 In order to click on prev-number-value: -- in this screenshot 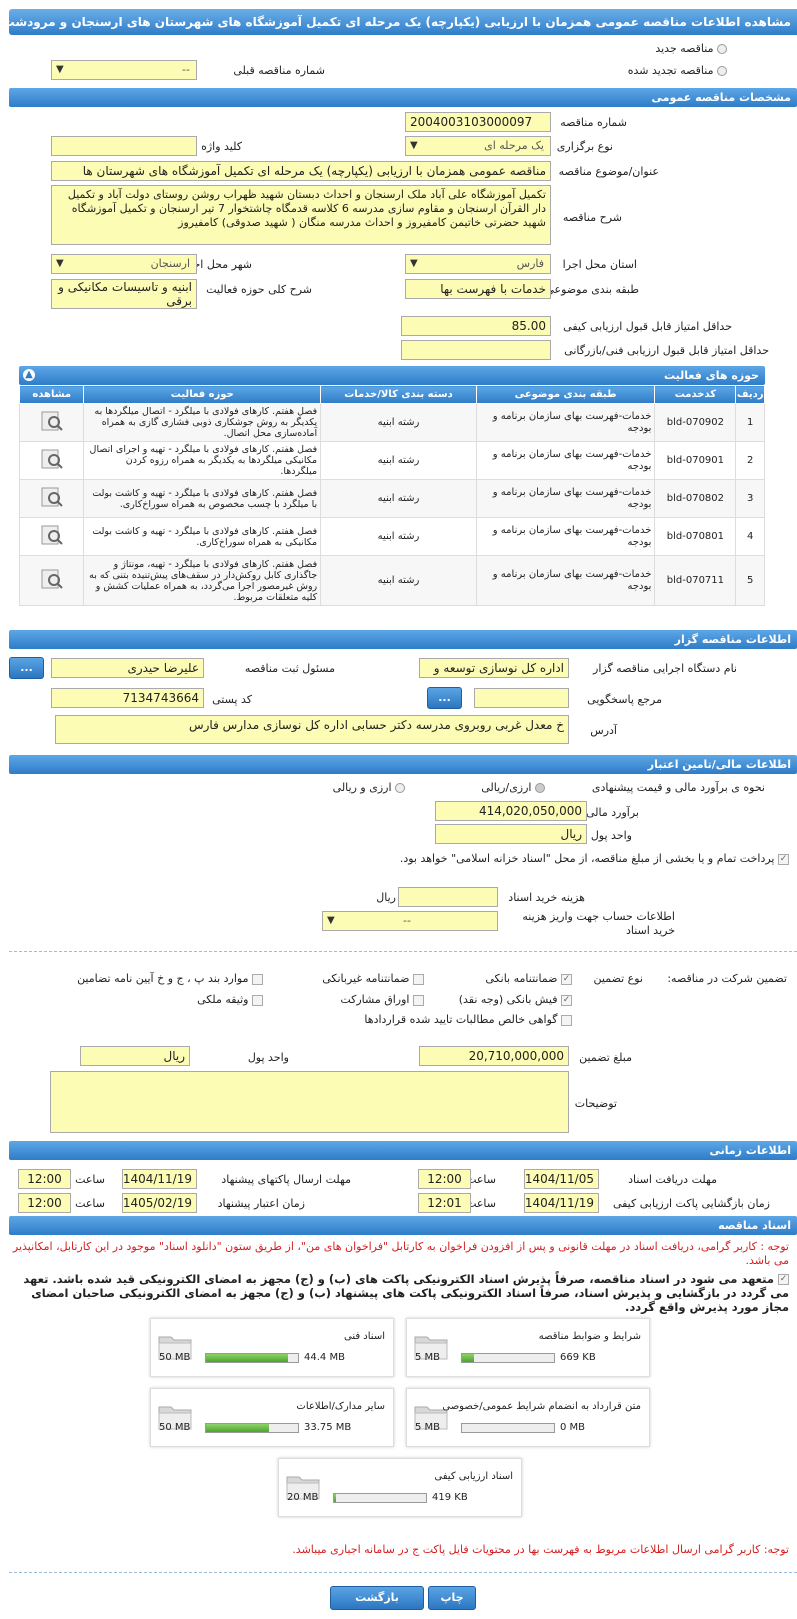, I will do `click(186, 69)`.